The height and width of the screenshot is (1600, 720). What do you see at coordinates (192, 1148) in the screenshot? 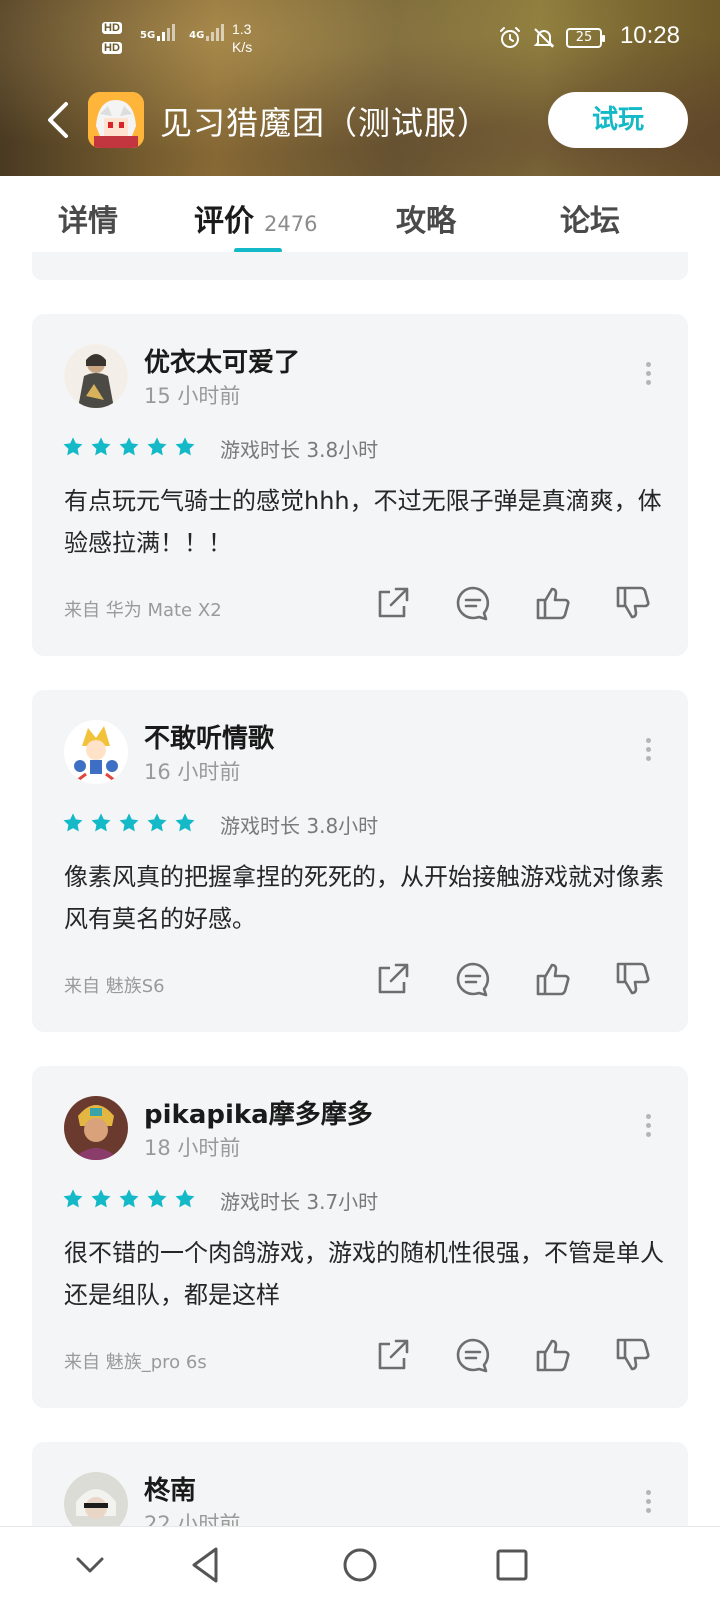
I see `post-time: 18 小时前` at bounding box center [192, 1148].